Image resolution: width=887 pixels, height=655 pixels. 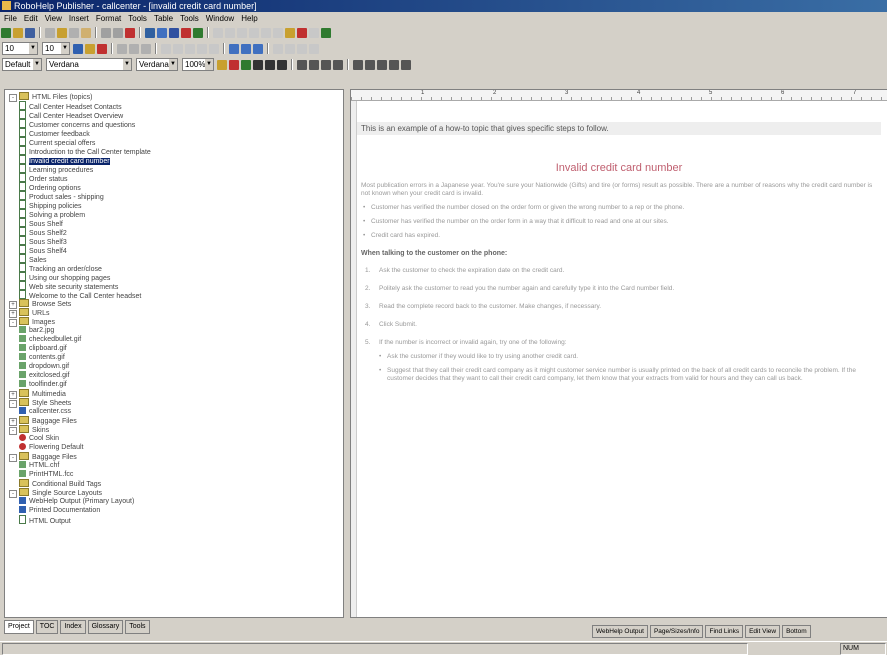 I want to click on editor-tab: Edit View, so click(x=763, y=631).